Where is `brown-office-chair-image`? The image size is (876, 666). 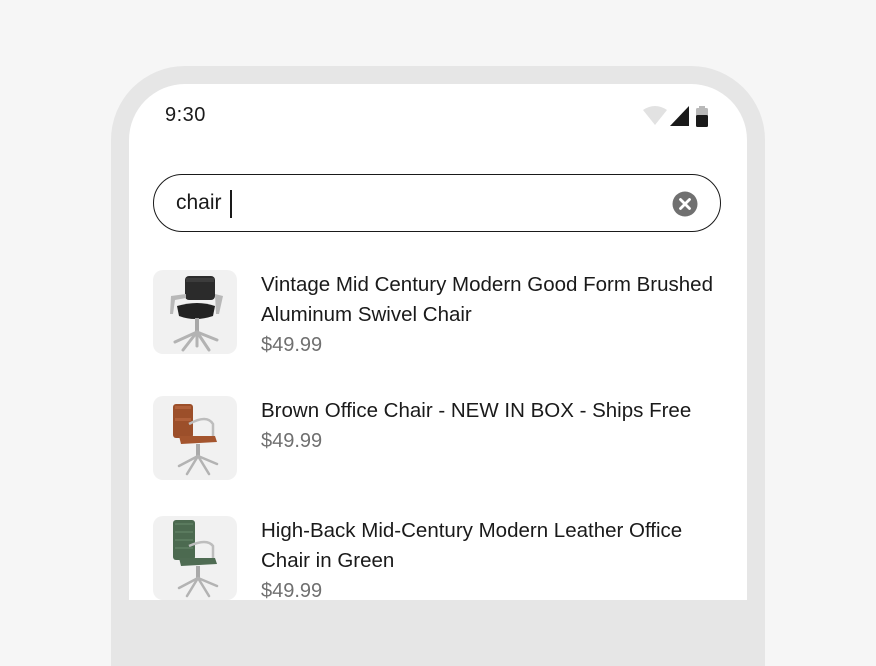 brown-office-chair-image is located at coordinates (196, 440).